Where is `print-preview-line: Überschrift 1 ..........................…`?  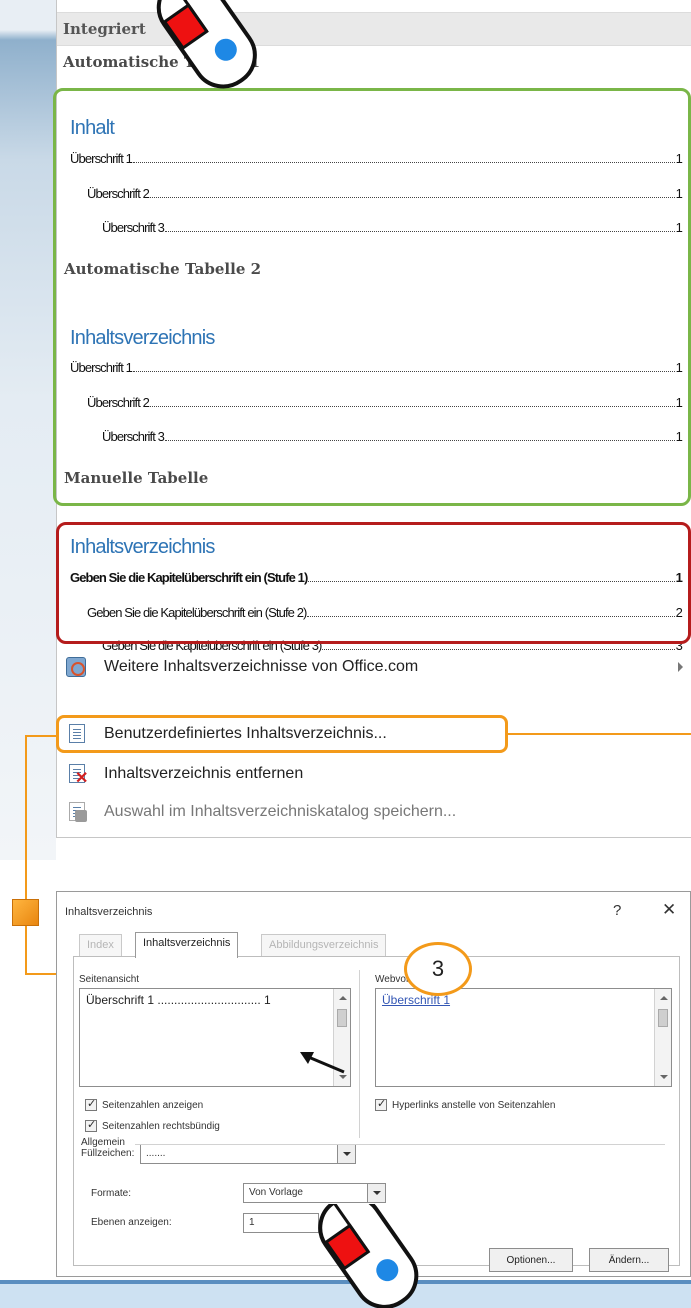
print-preview-line: Überschrift 1 ..........................… is located at coordinates (178, 1000).